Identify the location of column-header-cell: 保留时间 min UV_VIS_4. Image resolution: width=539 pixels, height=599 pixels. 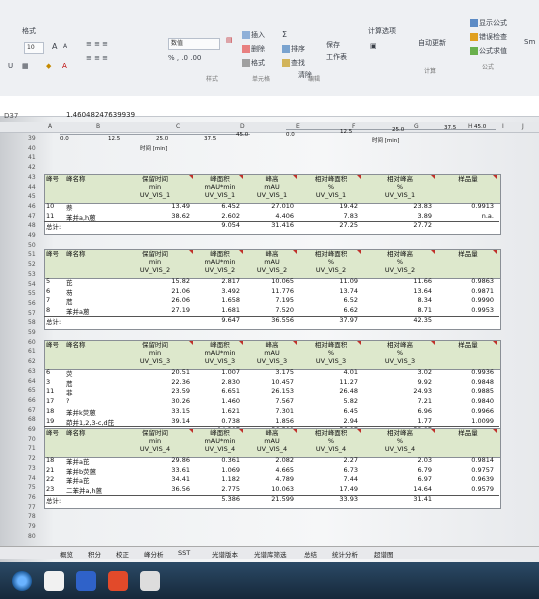
(155, 441).